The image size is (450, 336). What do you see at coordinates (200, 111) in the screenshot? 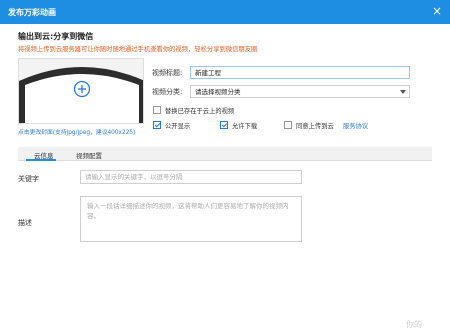
I see `replace-label: 替换已存在于云上的视频` at bounding box center [200, 111].